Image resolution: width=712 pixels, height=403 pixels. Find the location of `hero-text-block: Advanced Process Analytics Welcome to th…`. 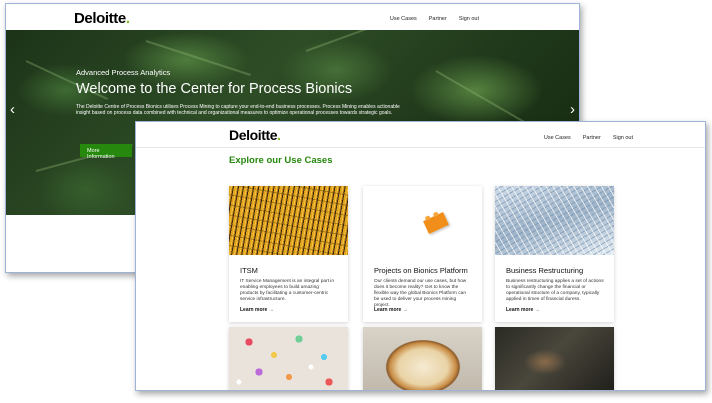

hero-text-block: Advanced Process Analytics Welcome to th… is located at coordinates (241, 92).